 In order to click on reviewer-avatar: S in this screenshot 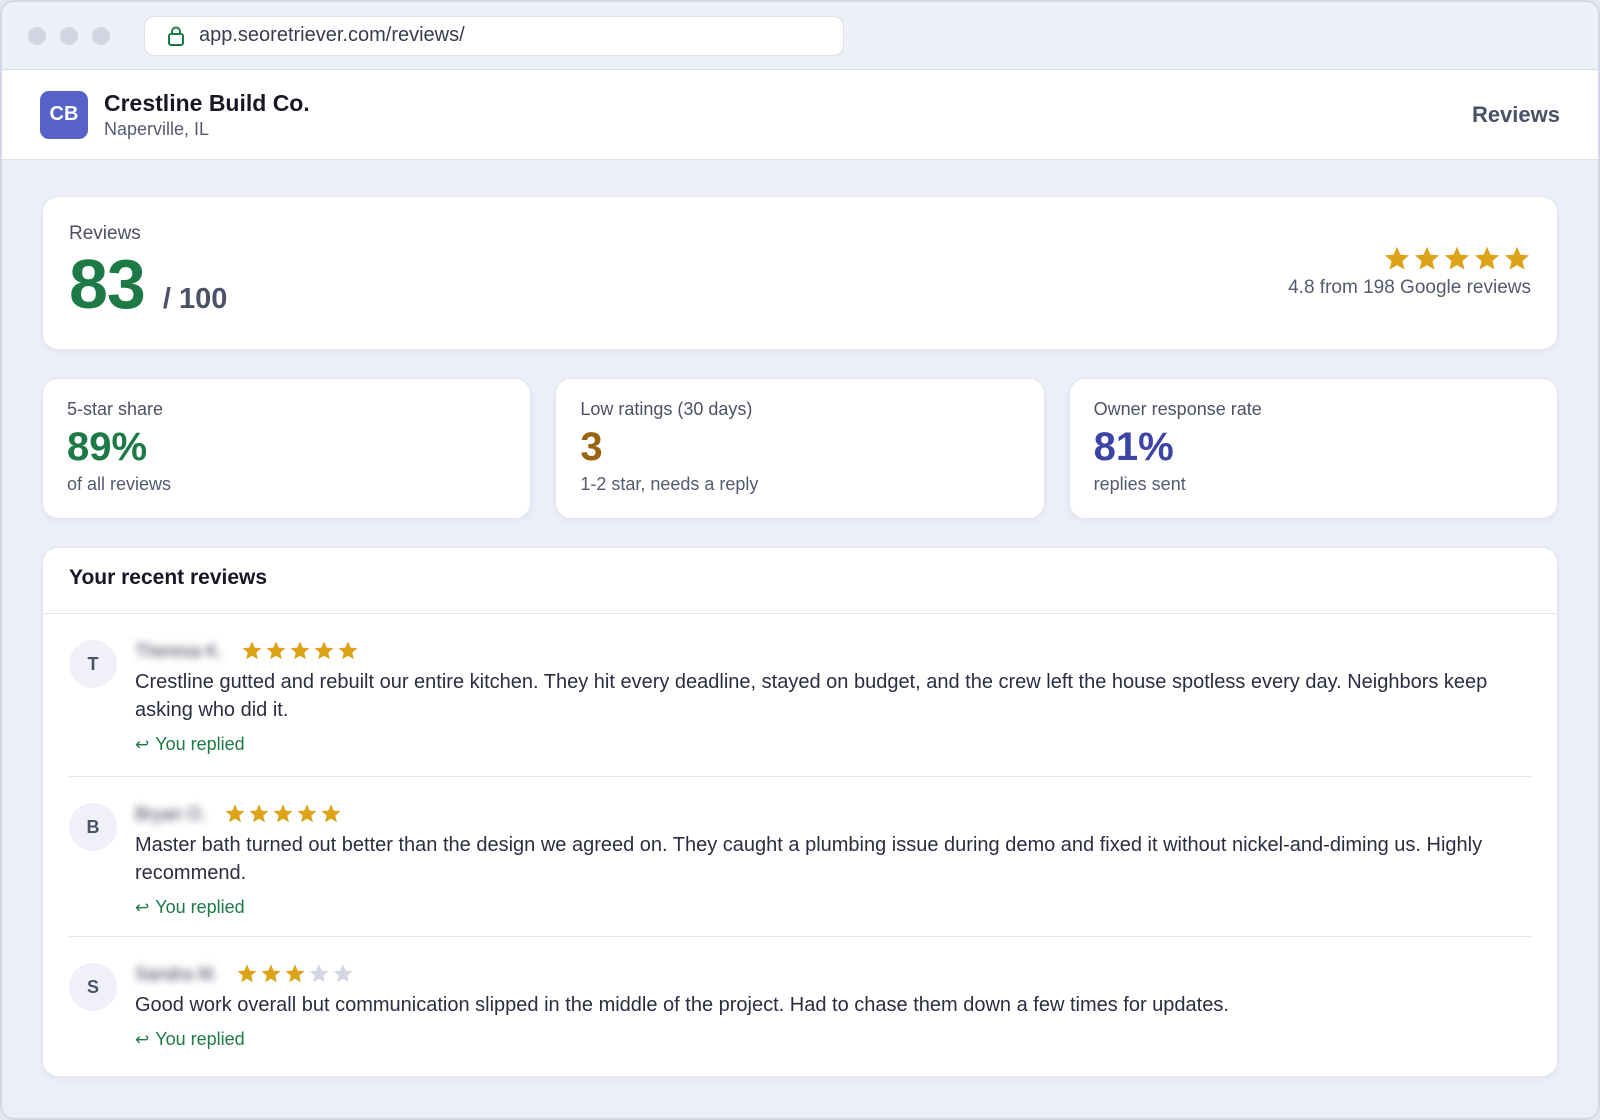, I will do `click(93, 987)`.